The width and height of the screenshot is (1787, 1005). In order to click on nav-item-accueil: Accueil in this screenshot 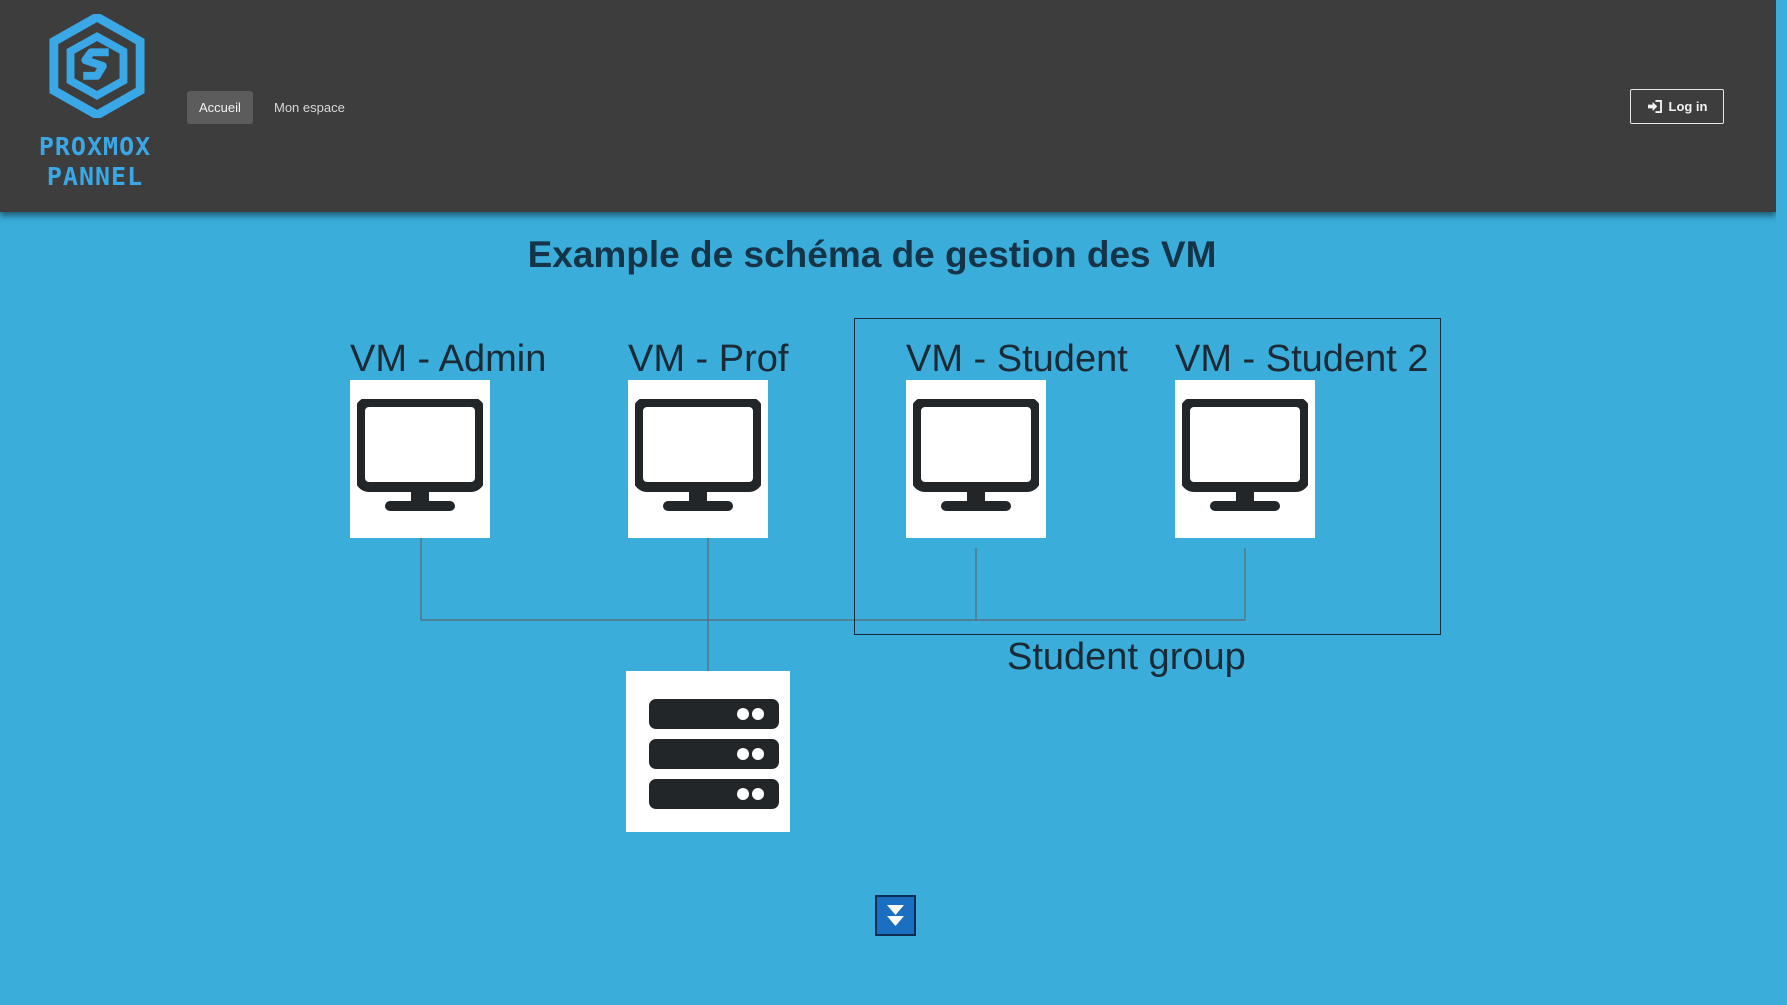, I will do `click(220, 107)`.